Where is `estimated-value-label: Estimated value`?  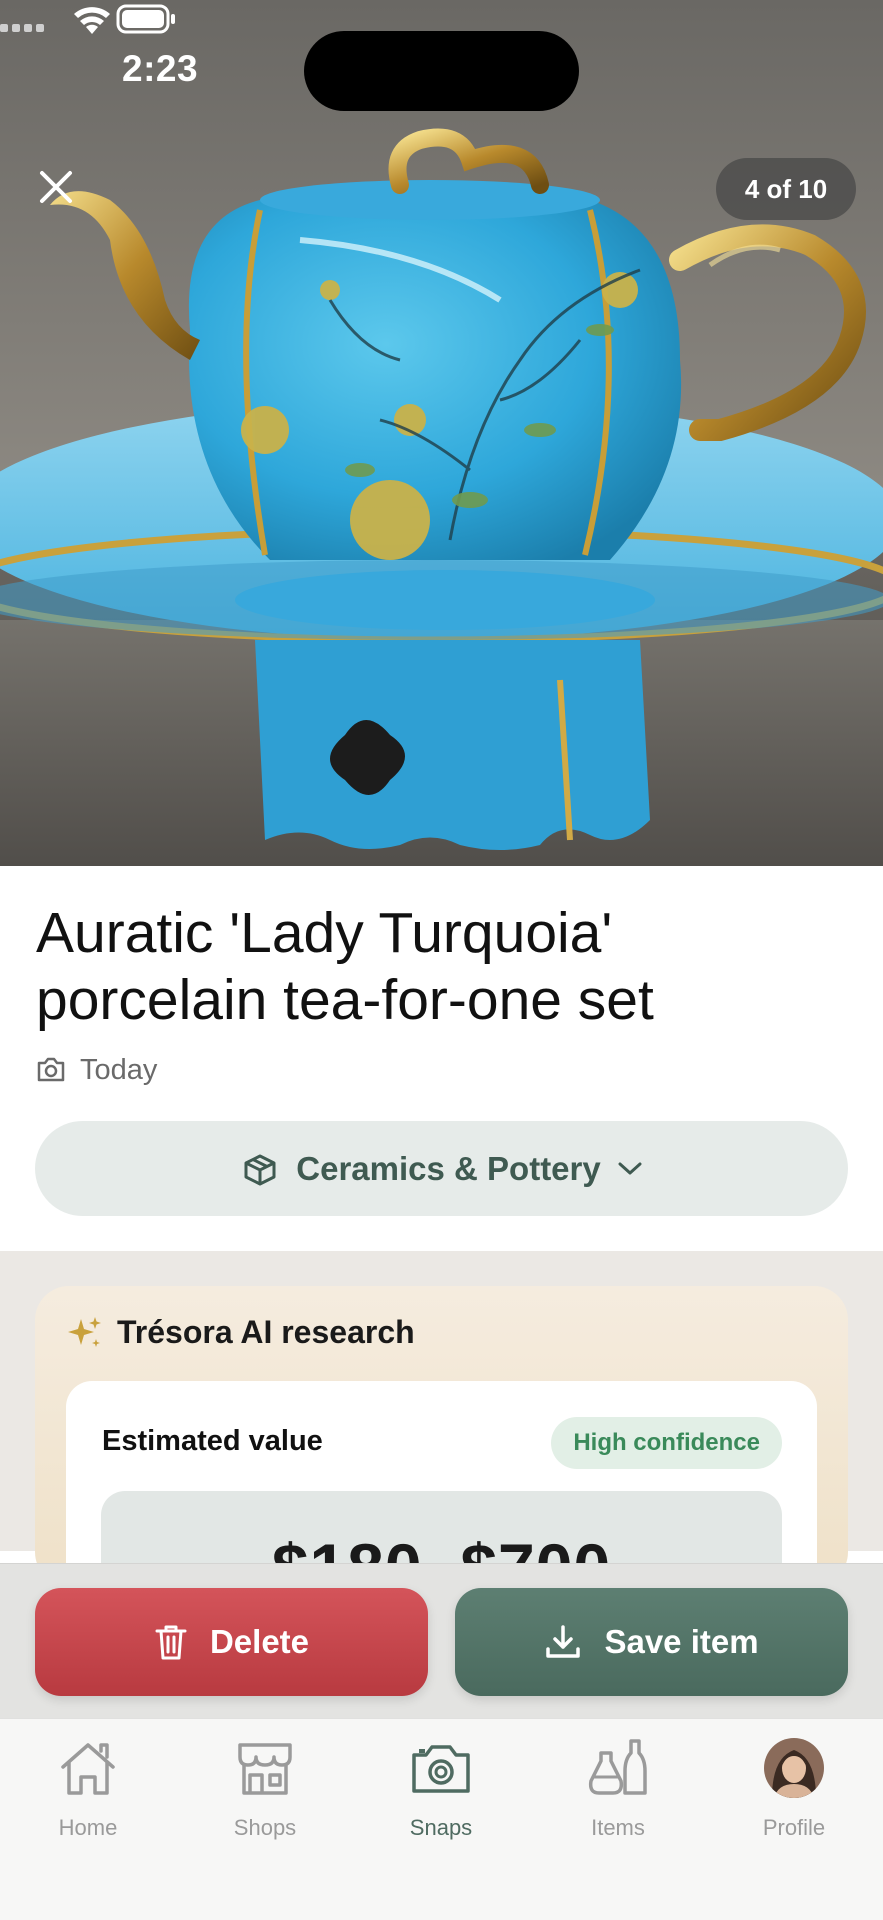 estimated-value-label: Estimated value is located at coordinates (212, 1441).